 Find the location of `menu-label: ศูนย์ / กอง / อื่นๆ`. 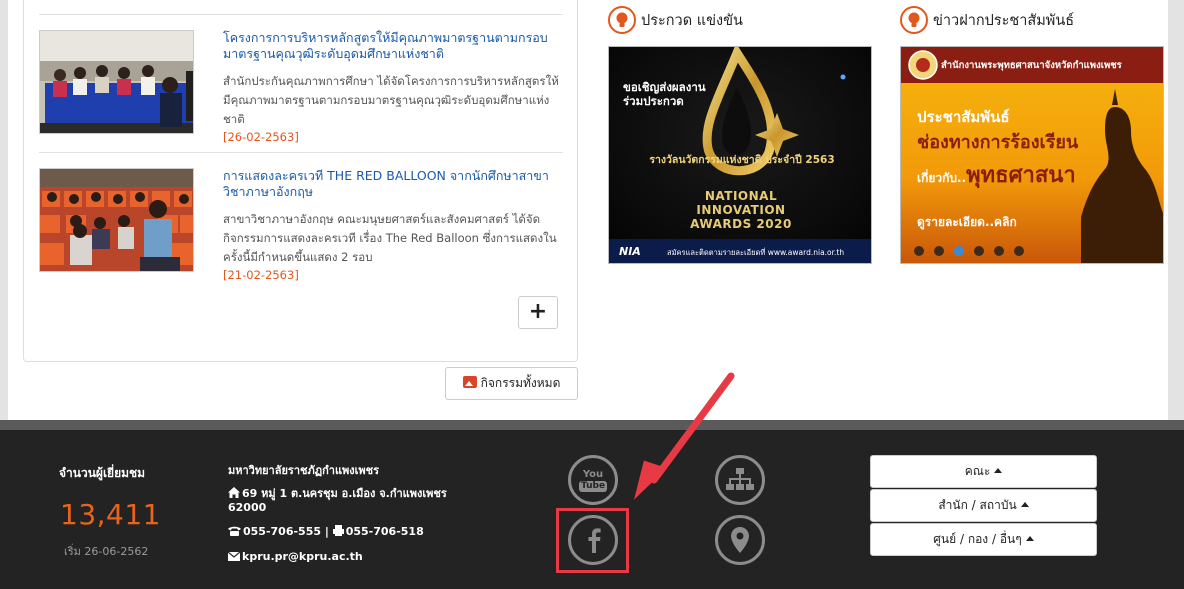

menu-label: ศูนย์ / กอง / อื่นๆ is located at coordinates (977, 539).